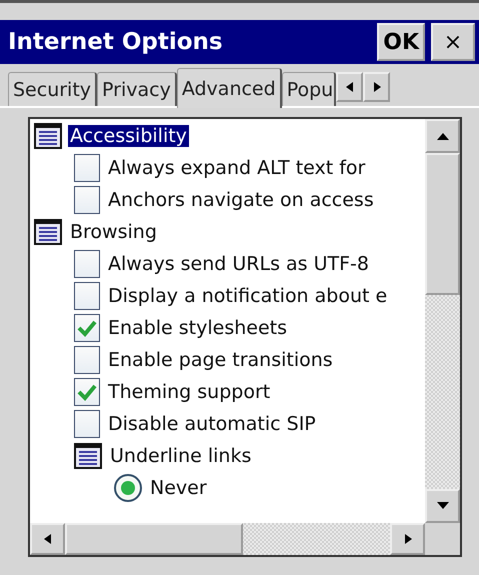 The height and width of the screenshot is (575, 479). Describe the element at coordinates (189, 392) in the screenshot. I see `option-label: Theming support` at that location.